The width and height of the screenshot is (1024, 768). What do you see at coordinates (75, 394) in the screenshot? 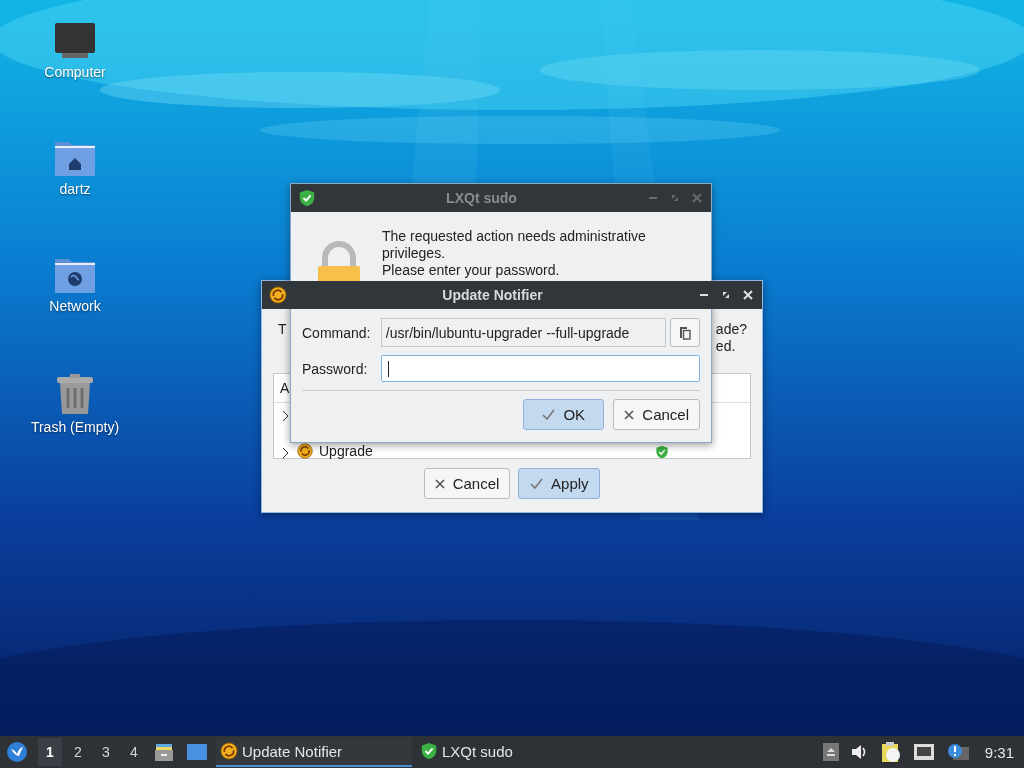
I see `trash-icon` at bounding box center [75, 394].